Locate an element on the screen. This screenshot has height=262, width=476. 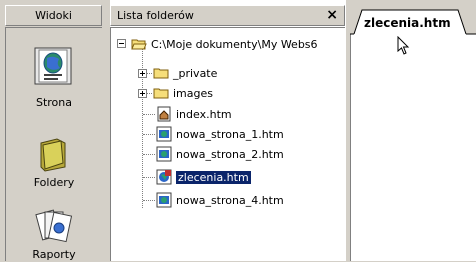
reports-view-icon is located at coordinates (54, 226).